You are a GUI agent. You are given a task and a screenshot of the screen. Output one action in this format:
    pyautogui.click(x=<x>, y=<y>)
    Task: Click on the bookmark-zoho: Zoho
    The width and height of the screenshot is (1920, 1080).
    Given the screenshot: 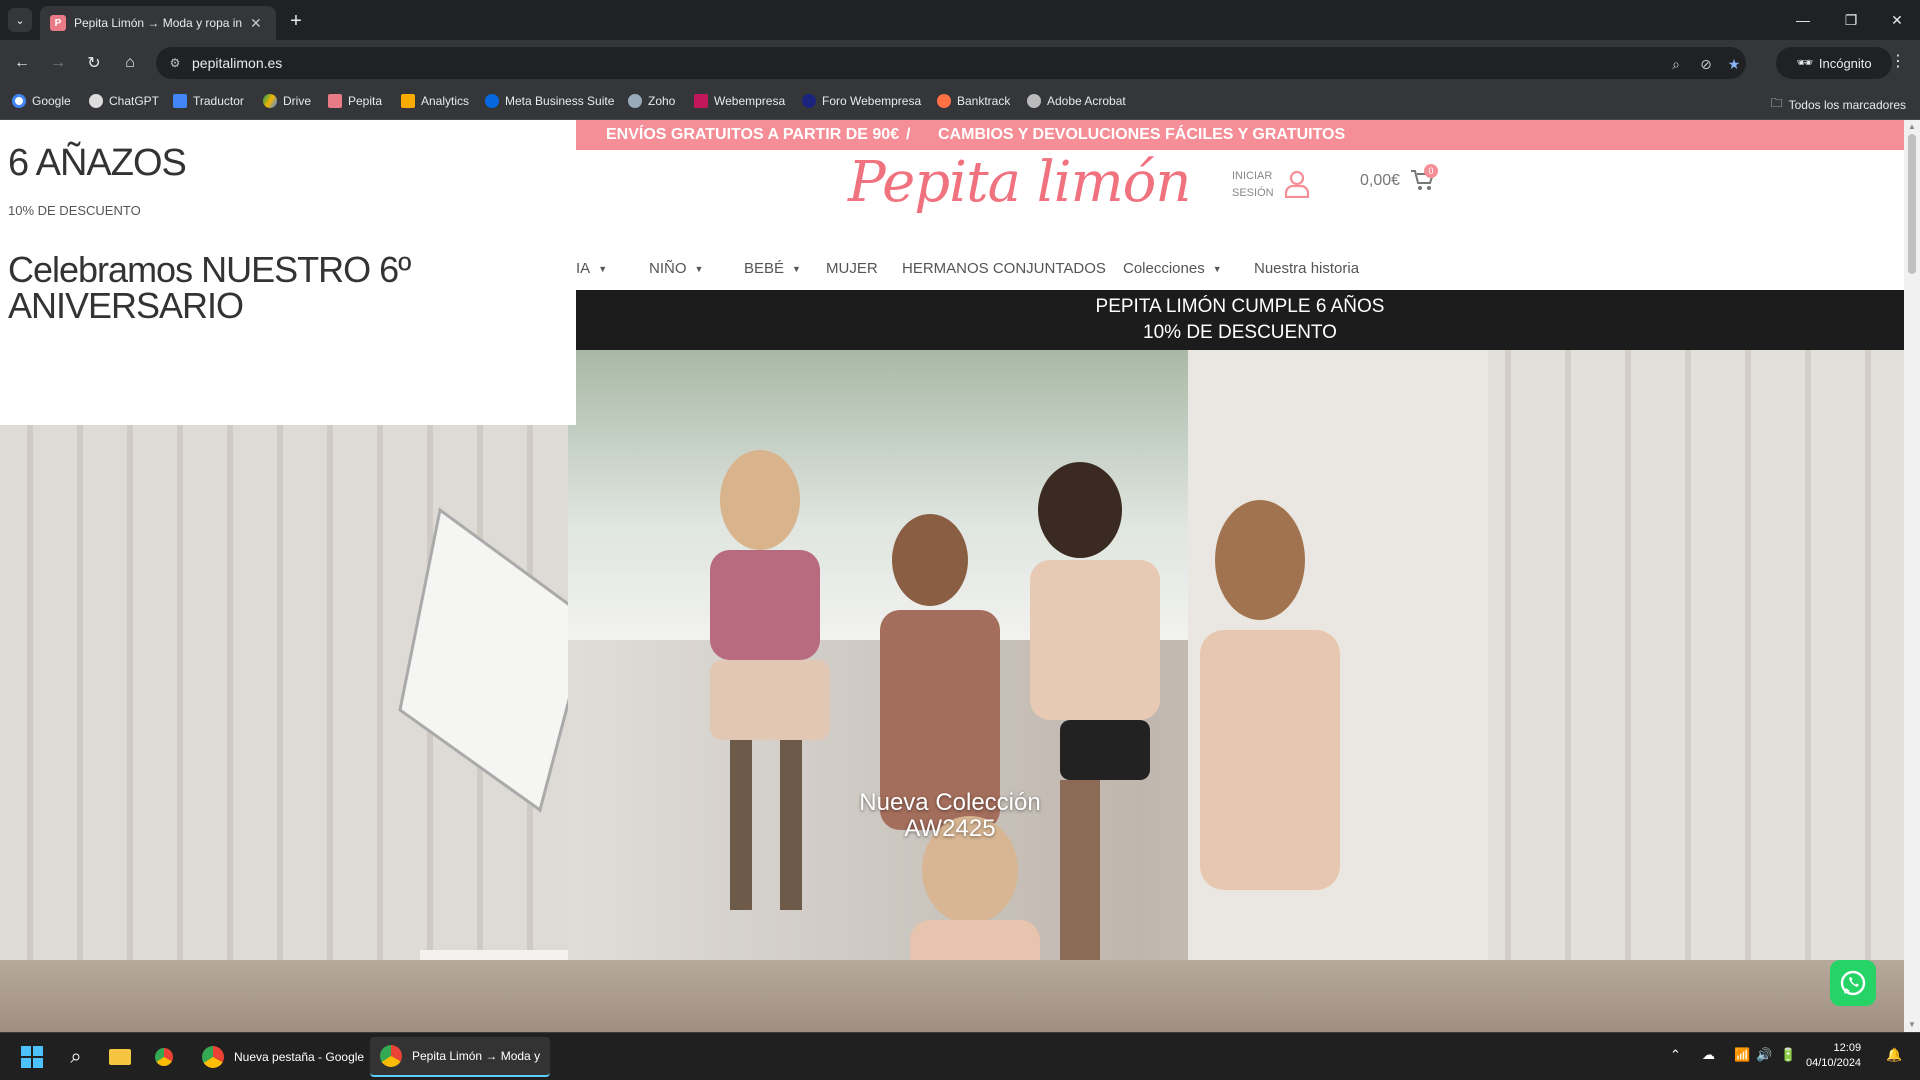 What is the action you would take?
    pyautogui.click(x=651, y=101)
    